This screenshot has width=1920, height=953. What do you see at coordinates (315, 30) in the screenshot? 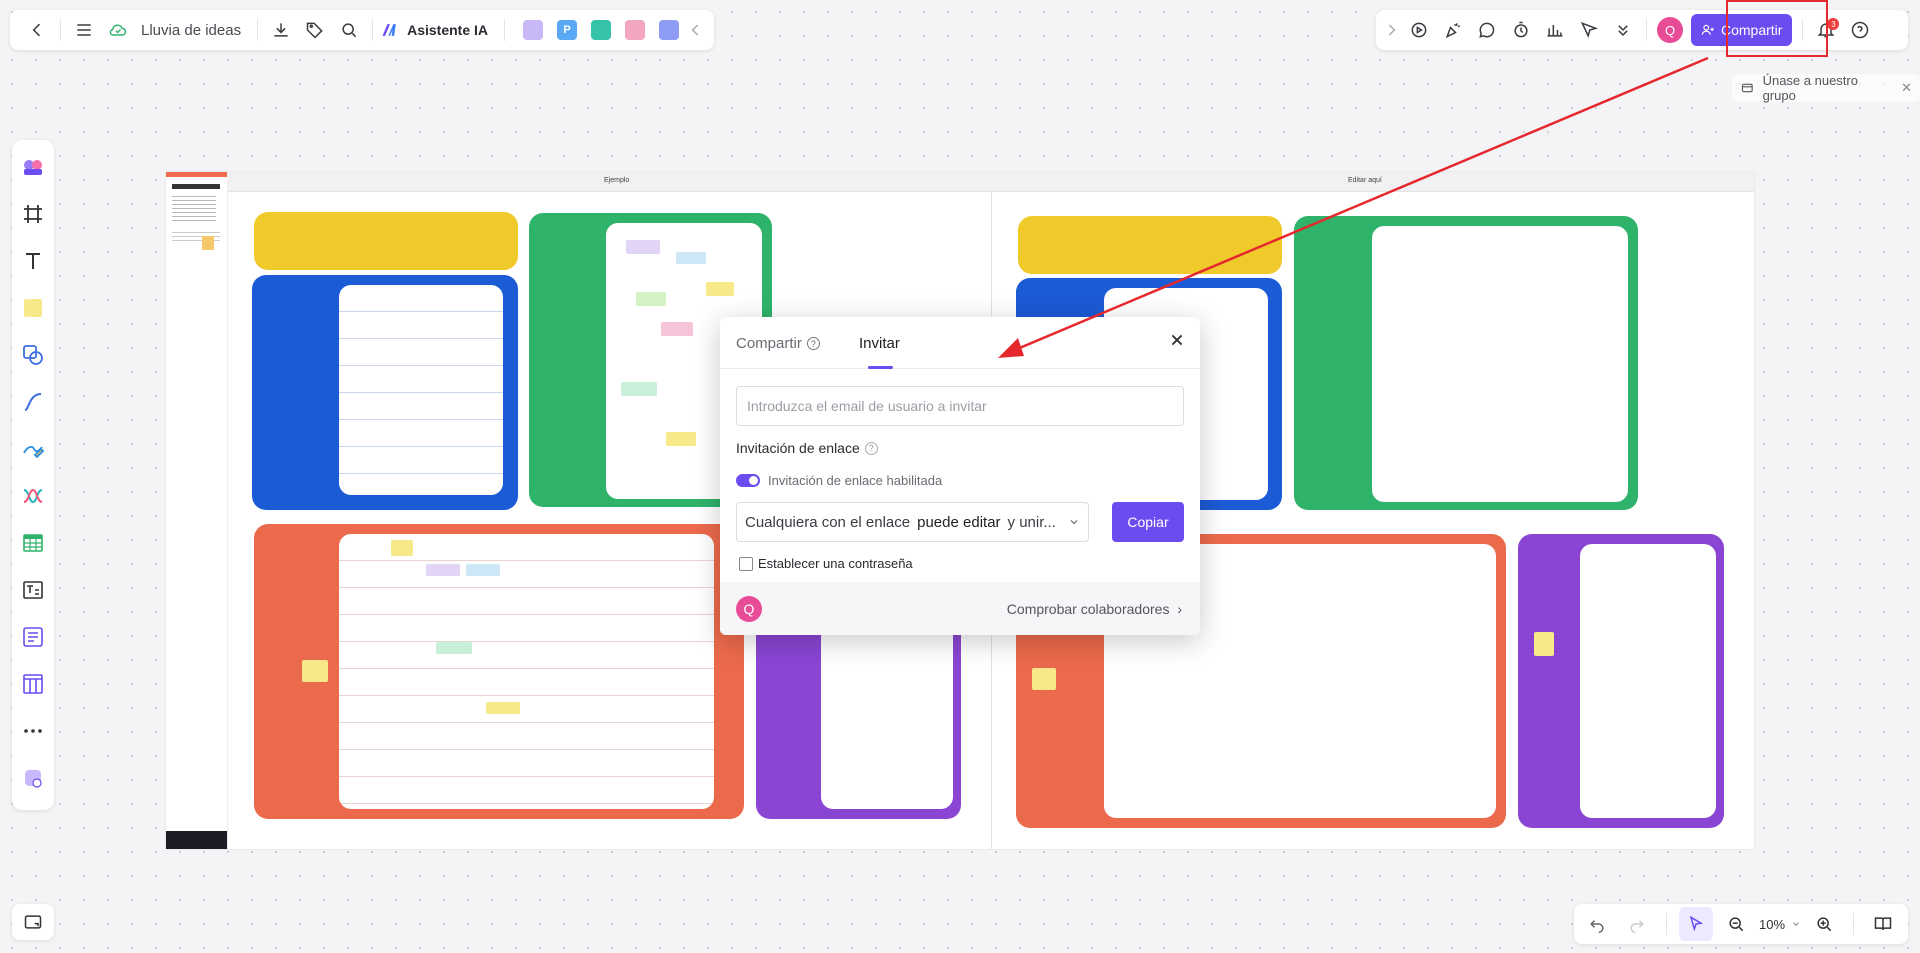
I see `tag-icon` at bounding box center [315, 30].